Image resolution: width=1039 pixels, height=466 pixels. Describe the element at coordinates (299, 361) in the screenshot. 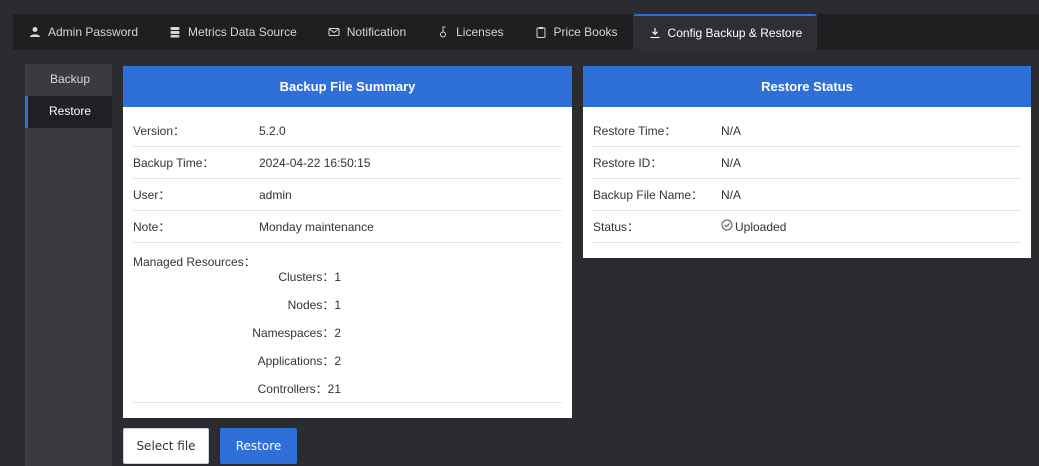

I see `resource-count-applications: Applications：2` at that location.